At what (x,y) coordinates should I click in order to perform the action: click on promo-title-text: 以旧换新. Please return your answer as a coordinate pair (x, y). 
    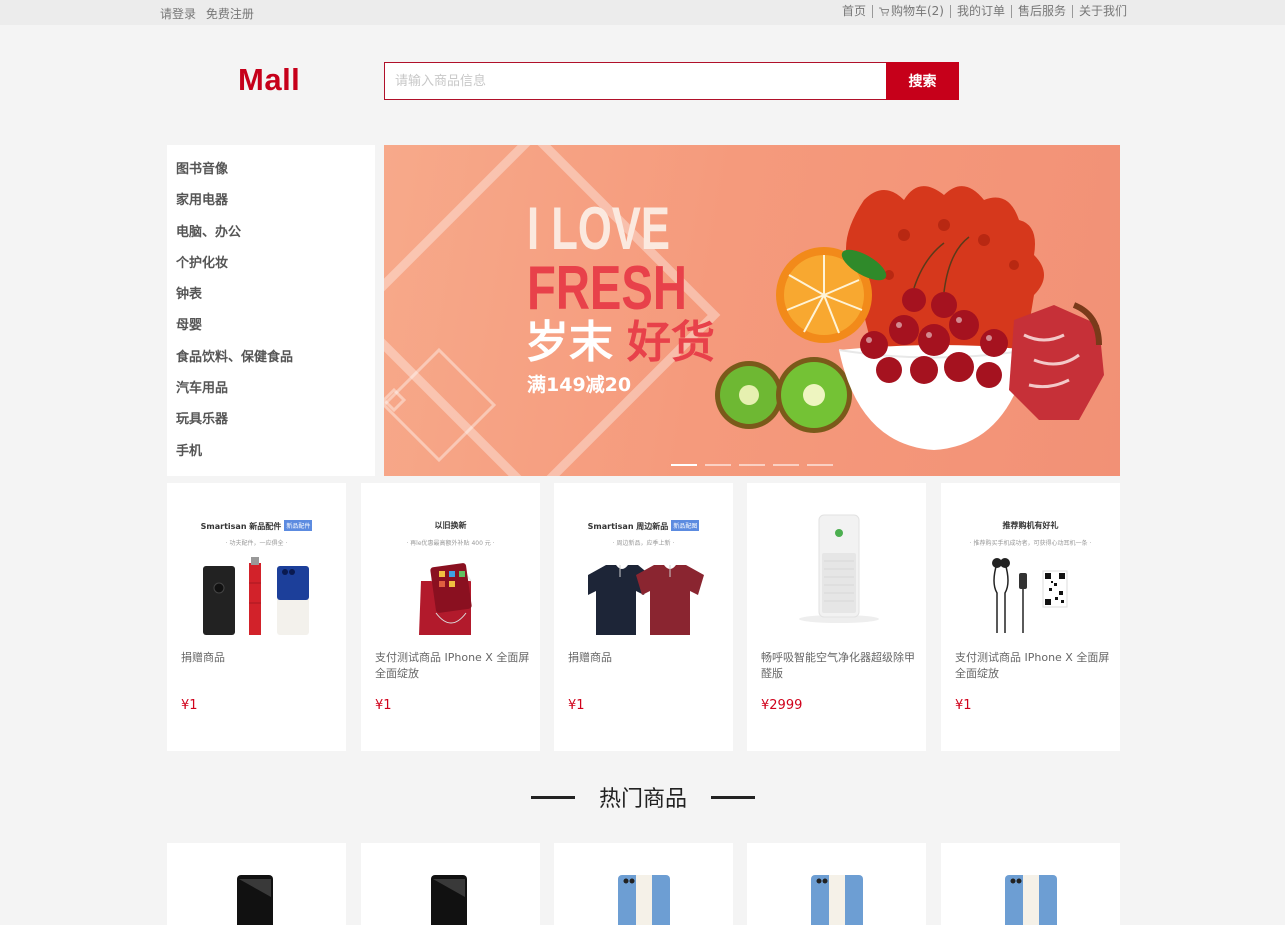
    Looking at the image, I should click on (450, 525).